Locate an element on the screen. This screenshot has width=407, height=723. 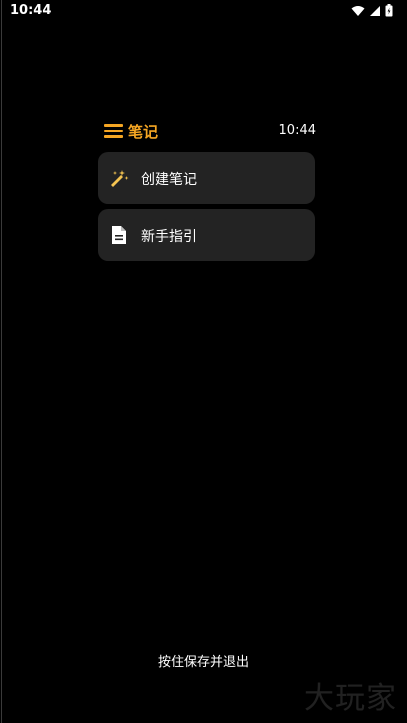
beginner-guide-button: 新手指引 is located at coordinates (206, 235).